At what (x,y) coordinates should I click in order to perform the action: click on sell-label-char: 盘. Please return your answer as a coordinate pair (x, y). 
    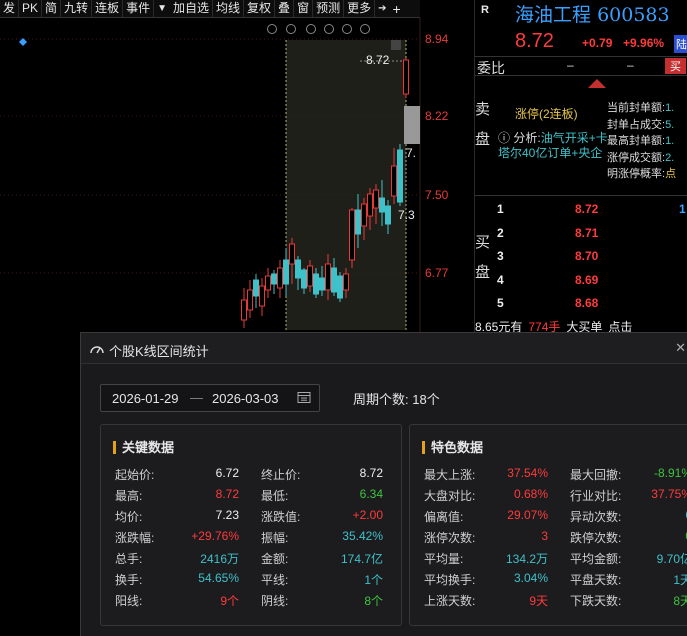
    Looking at the image, I should click on (483, 139).